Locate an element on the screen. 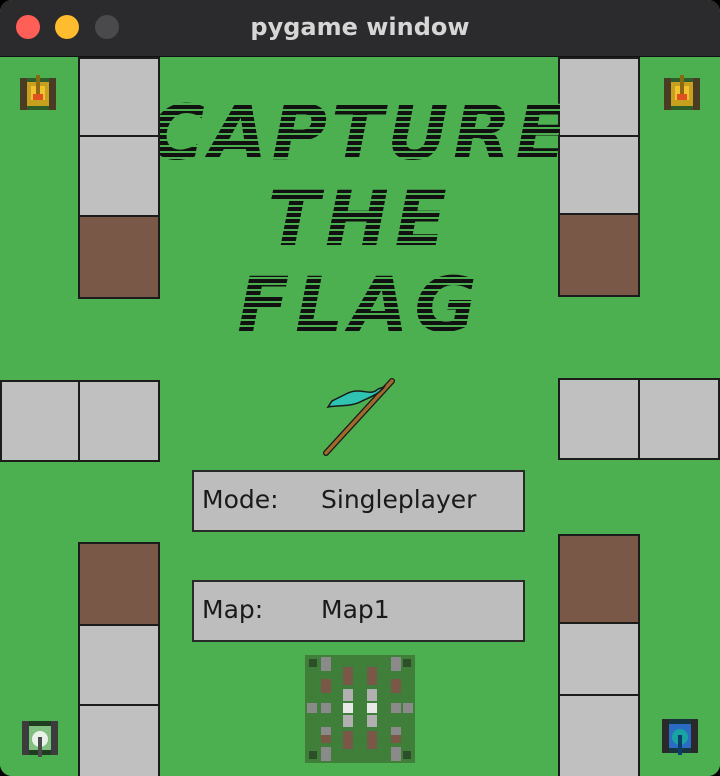  mode-value: Singleplayer is located at coordinates (399, 499).